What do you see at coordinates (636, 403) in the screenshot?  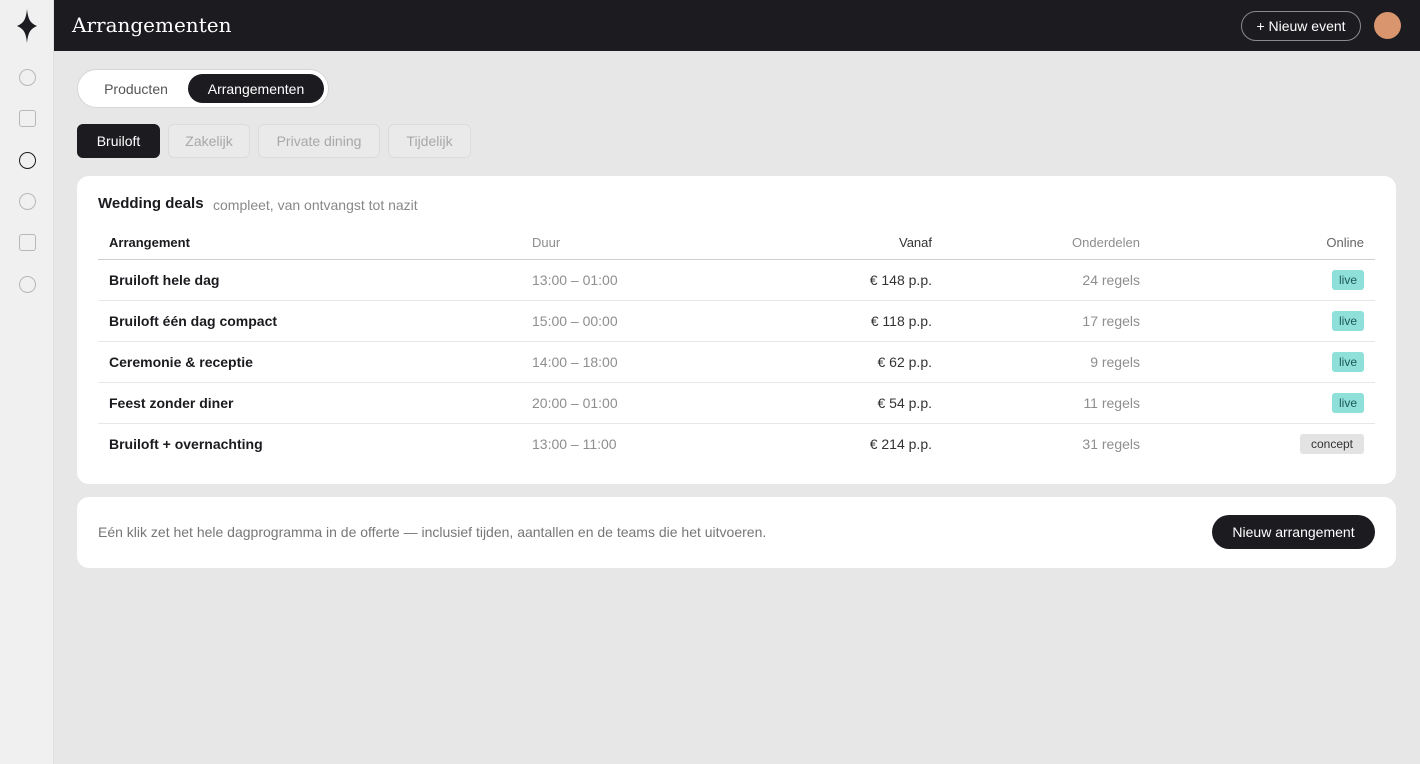 I see `arrangement-duration: 20:00 – 01:00` at bounding box center [636, 403].